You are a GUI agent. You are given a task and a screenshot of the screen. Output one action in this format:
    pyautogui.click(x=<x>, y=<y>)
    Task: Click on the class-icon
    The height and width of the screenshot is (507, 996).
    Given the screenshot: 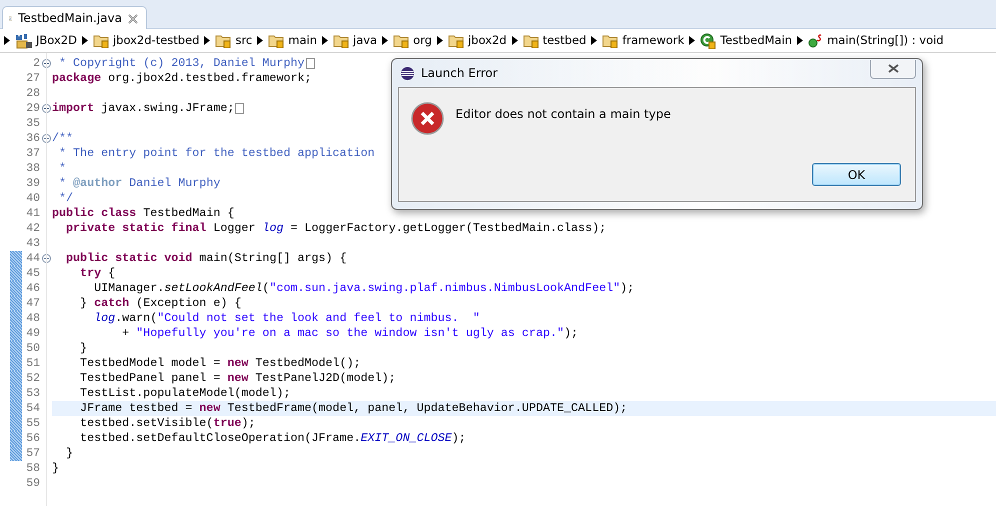 What is the action you would take?
    pyautogui.click(x=709, y=40)
    